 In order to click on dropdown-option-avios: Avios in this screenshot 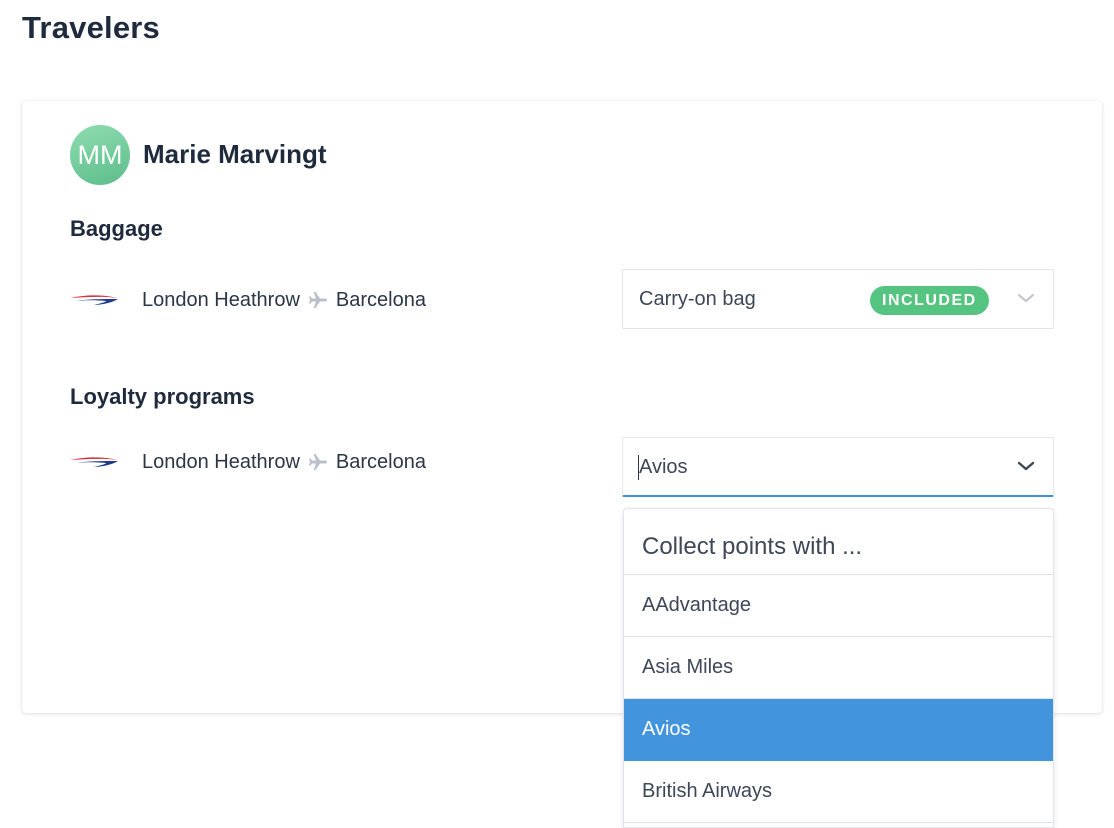, I will do `click(838, 730)`.